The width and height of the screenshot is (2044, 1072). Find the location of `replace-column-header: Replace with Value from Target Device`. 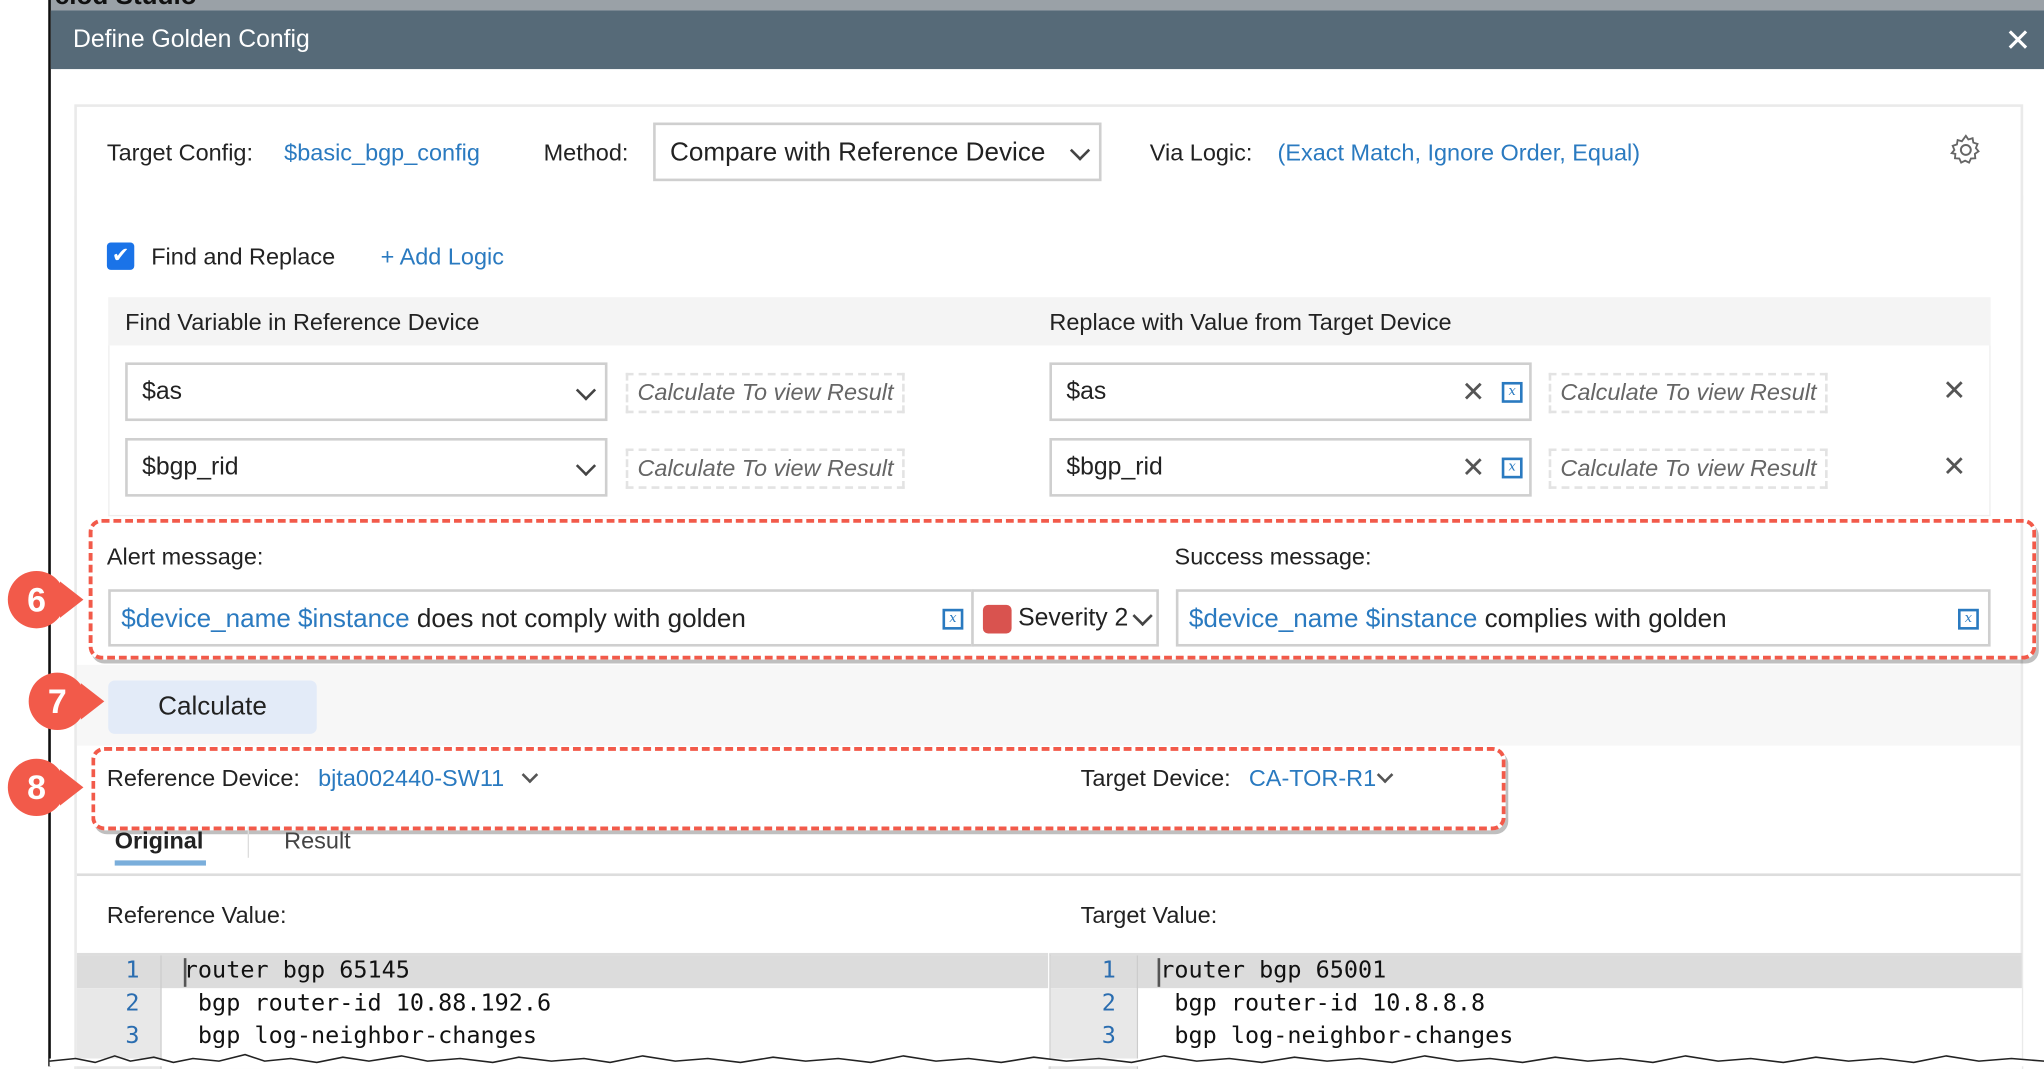

replace-column-header: Replace with Value from Target Device is located at coordinates (1250, 322).